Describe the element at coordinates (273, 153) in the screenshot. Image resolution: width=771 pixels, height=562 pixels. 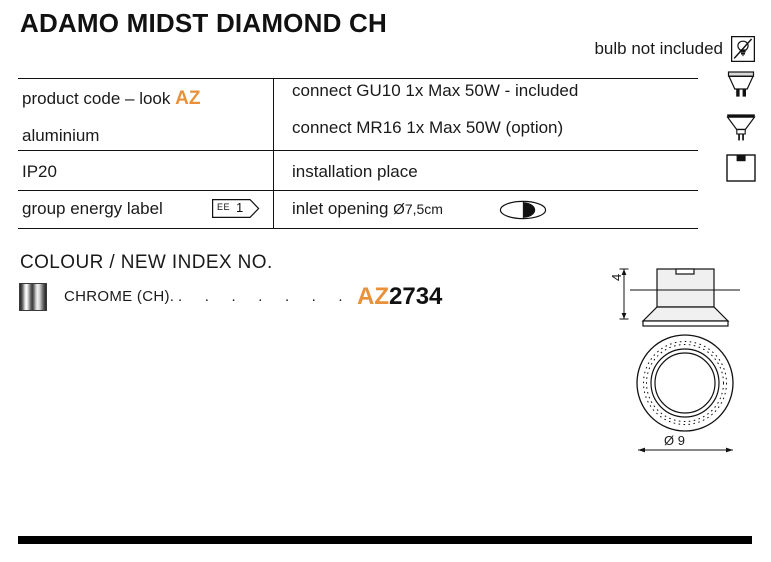
I see `table-column-divider` at that location.